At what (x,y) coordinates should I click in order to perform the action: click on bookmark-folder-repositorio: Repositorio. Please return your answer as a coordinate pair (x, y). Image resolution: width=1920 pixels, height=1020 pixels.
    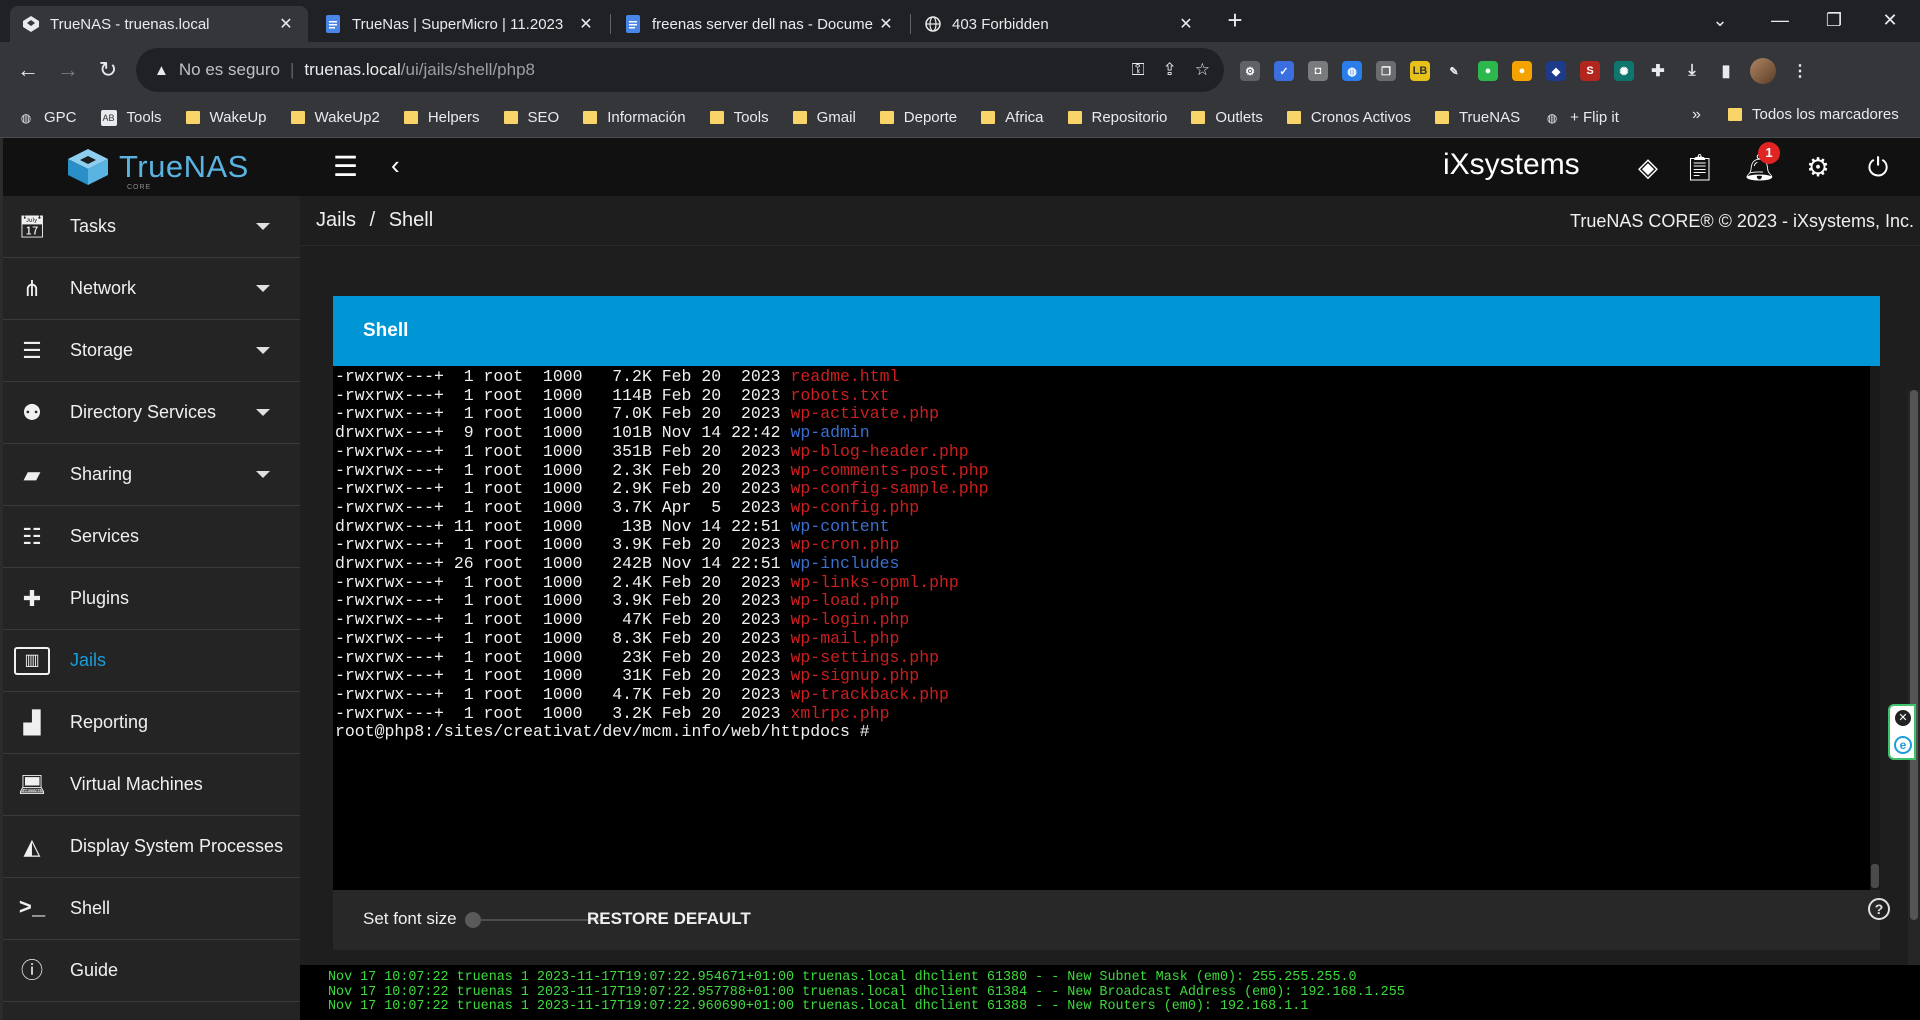
    Looking at the image, I should click on (1117, 117).